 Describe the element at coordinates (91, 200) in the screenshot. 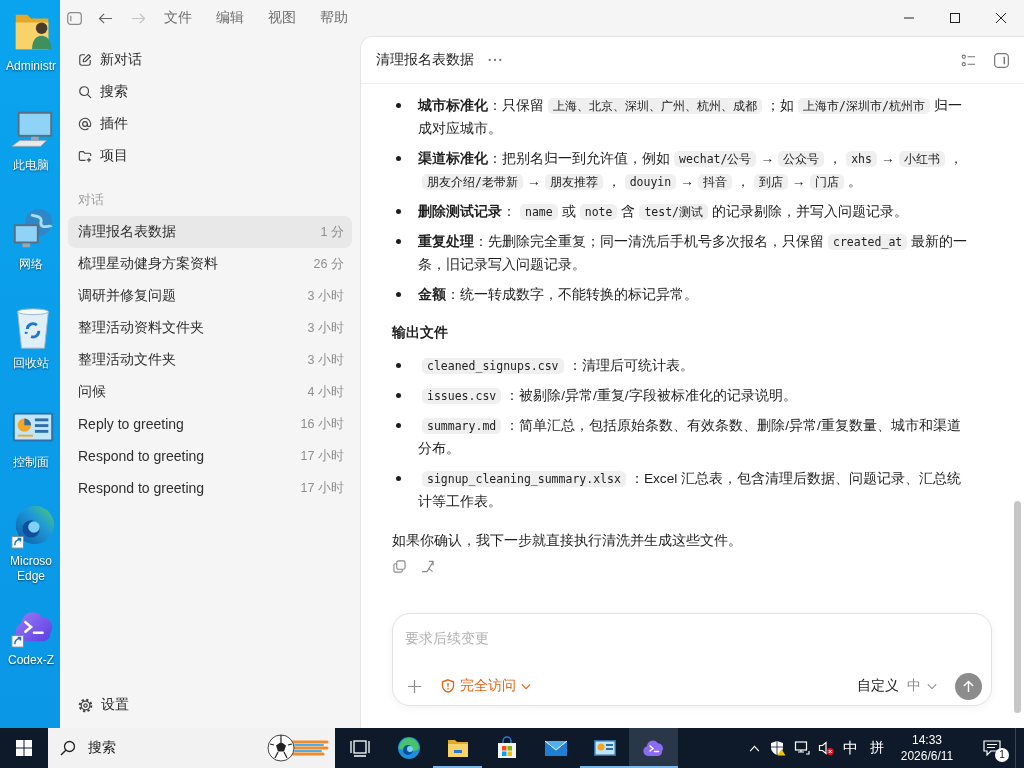

I see `section-label: 对话` at that location.